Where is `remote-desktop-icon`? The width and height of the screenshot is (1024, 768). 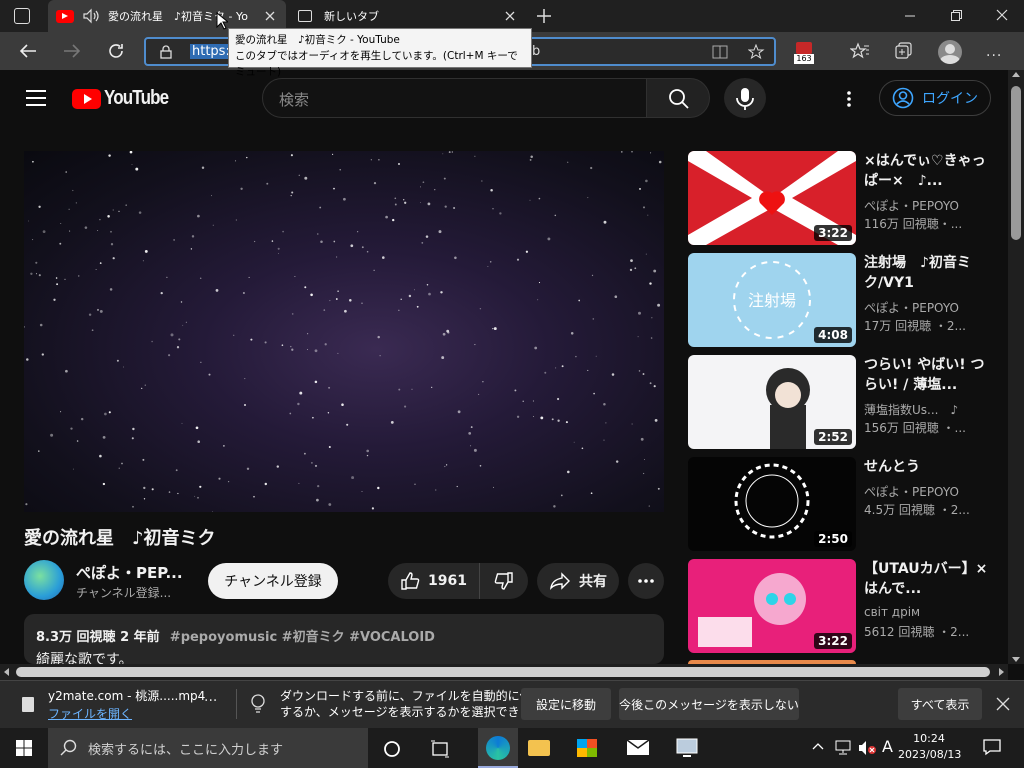
remote-desktop-icon is located at coordinates (687, 748).